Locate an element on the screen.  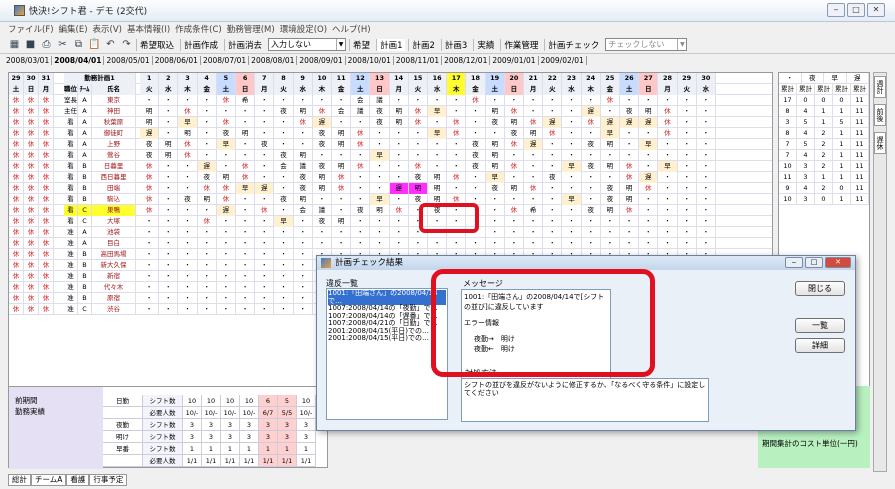
plan-check-button: 計画チェック is located at coordinates (573, 44).